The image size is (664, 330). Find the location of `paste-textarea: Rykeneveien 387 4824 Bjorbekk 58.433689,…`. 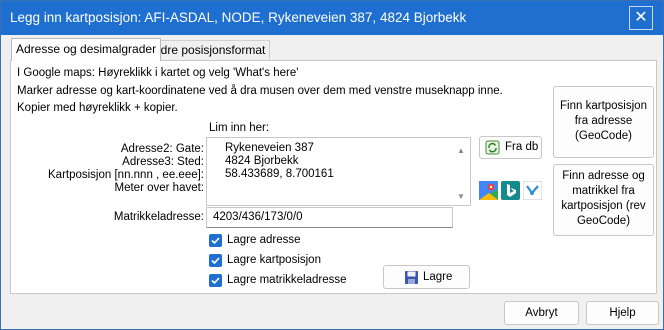

paste-textarea: Rykeneveien 387 4824 Bjorbekk 58.433689,… is located at coordinates (338, 171).